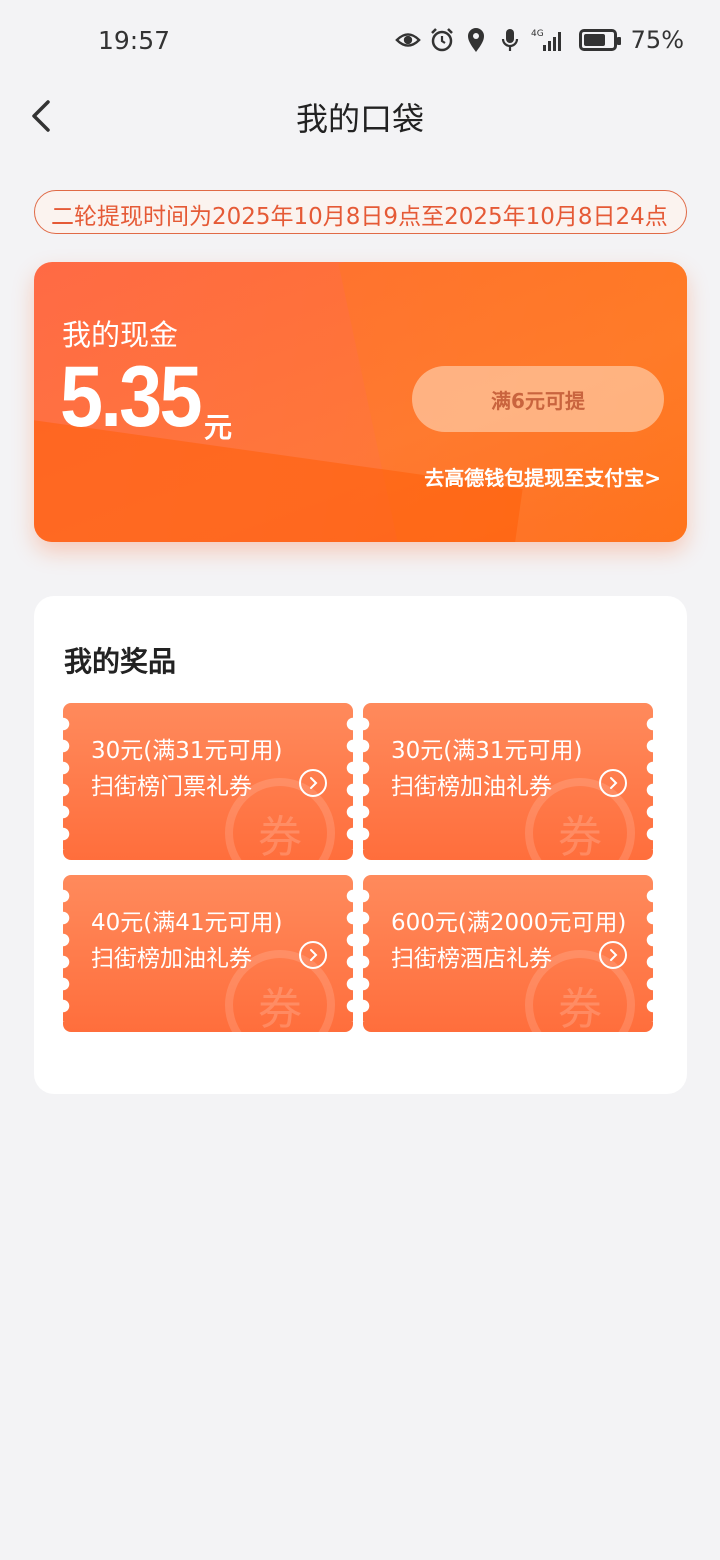 The width and height of the screenshot is (720, 1560). I want to click on coupon-name: 扫街榜酒店礼券, so click(471, 959).